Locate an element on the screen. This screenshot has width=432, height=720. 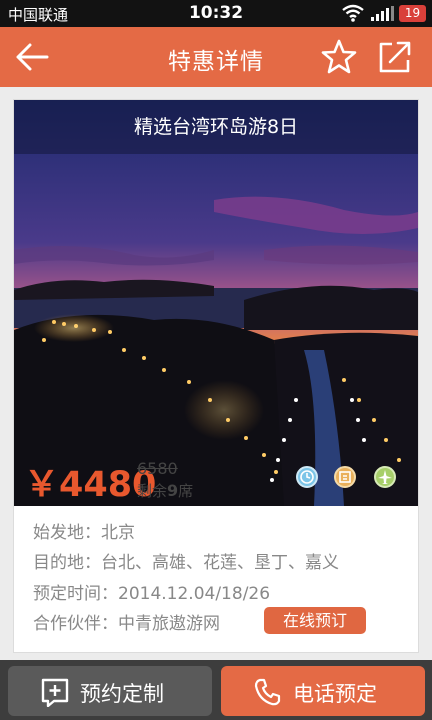
custom-booking-button: 预约定制 is located at coordinates (110, 691).